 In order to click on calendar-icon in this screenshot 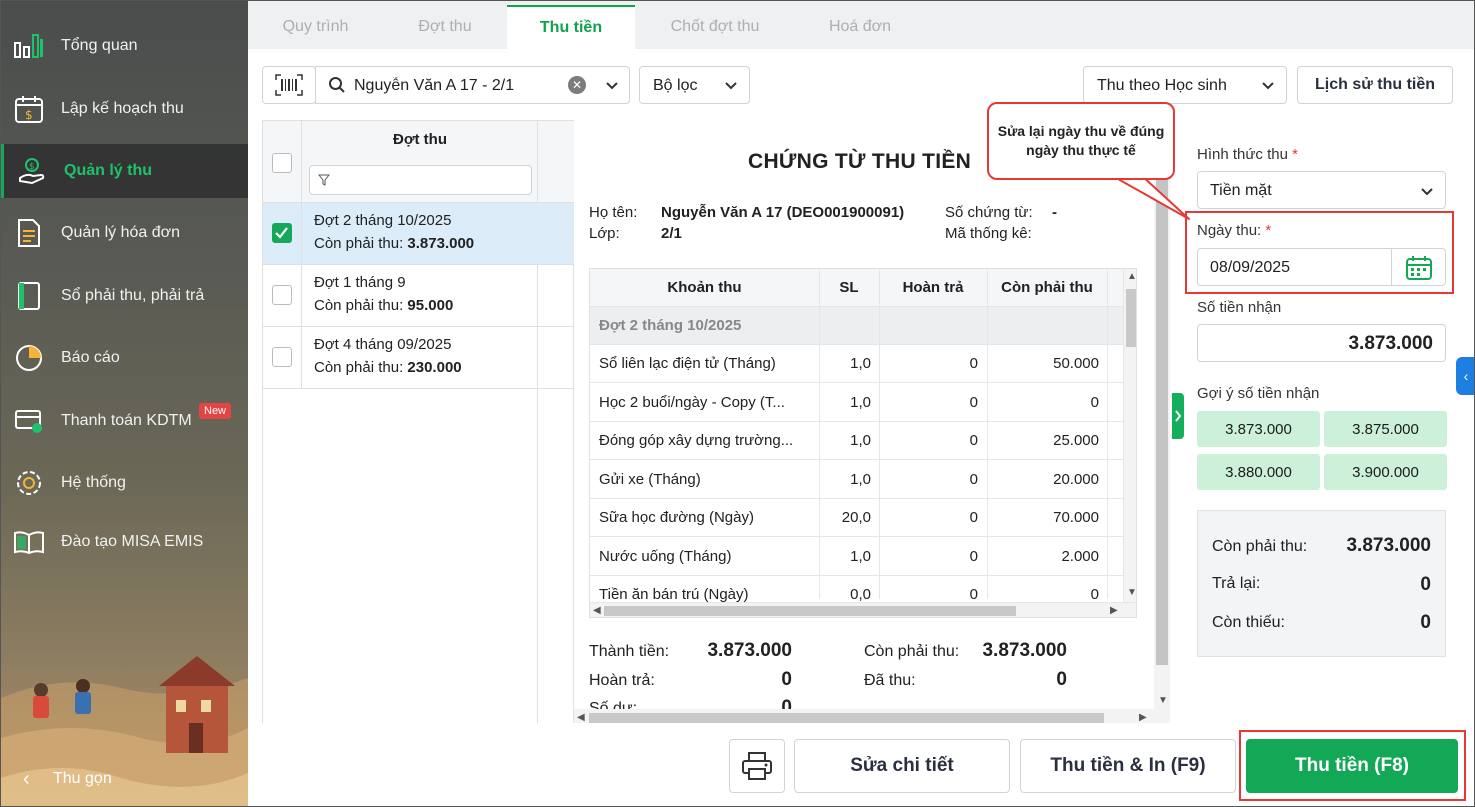, I will do `click(1419, 268)`.